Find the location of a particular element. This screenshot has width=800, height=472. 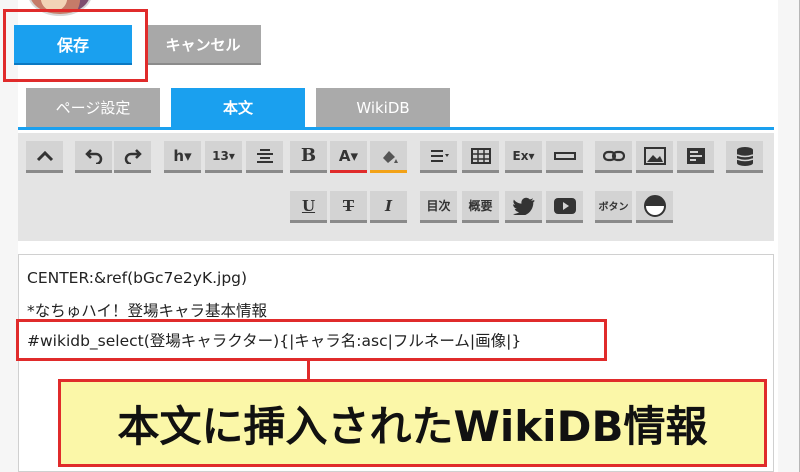

outline-button: 概要 is located at coordinates (480, 207).